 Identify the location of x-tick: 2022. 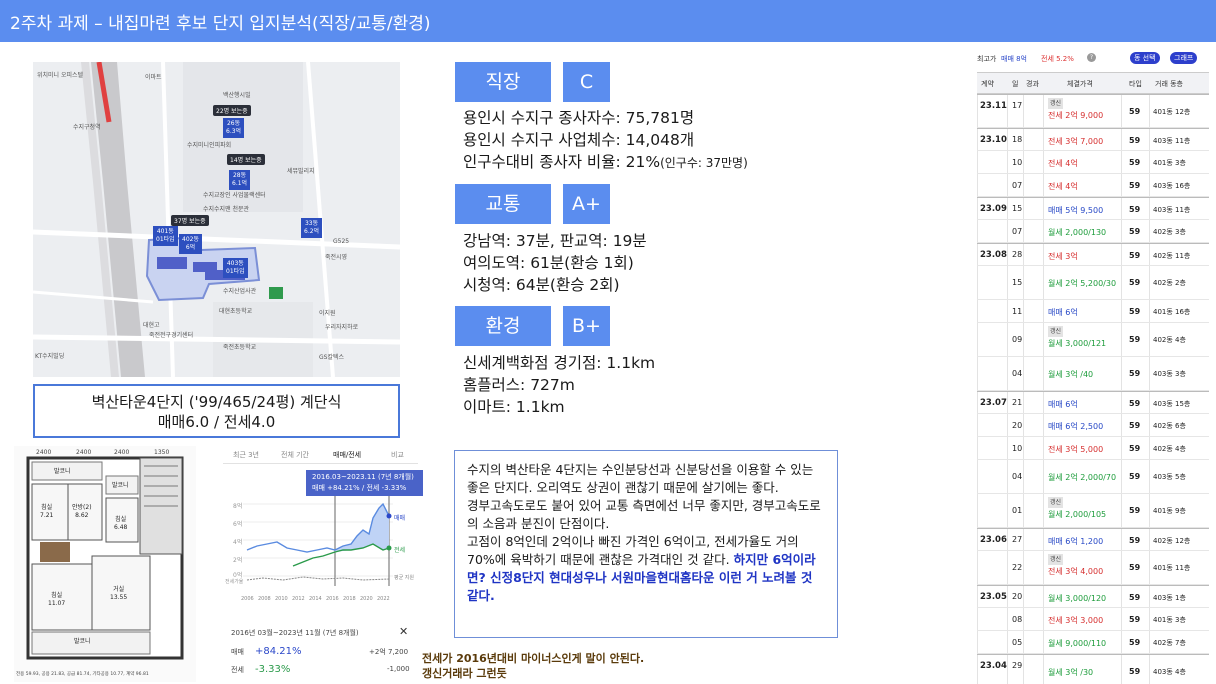
(383, 599).